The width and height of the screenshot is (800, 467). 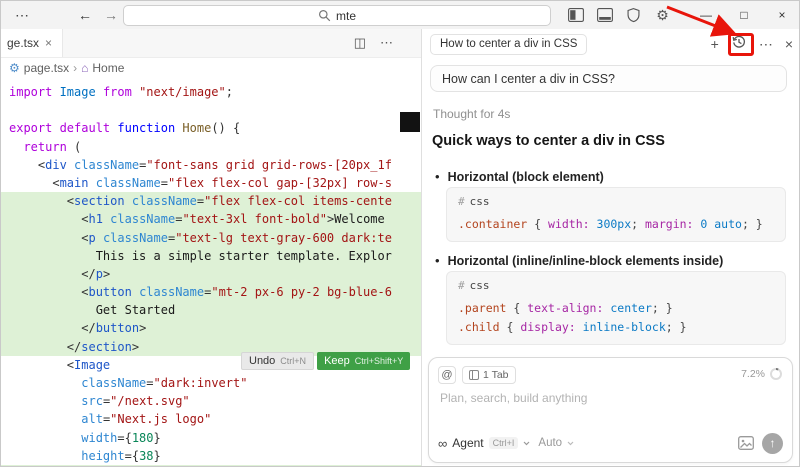 What do you see at coordinates (570, 443) in the screenshot?
I see `chevron-down-icon` at bounding box center [570, 443].